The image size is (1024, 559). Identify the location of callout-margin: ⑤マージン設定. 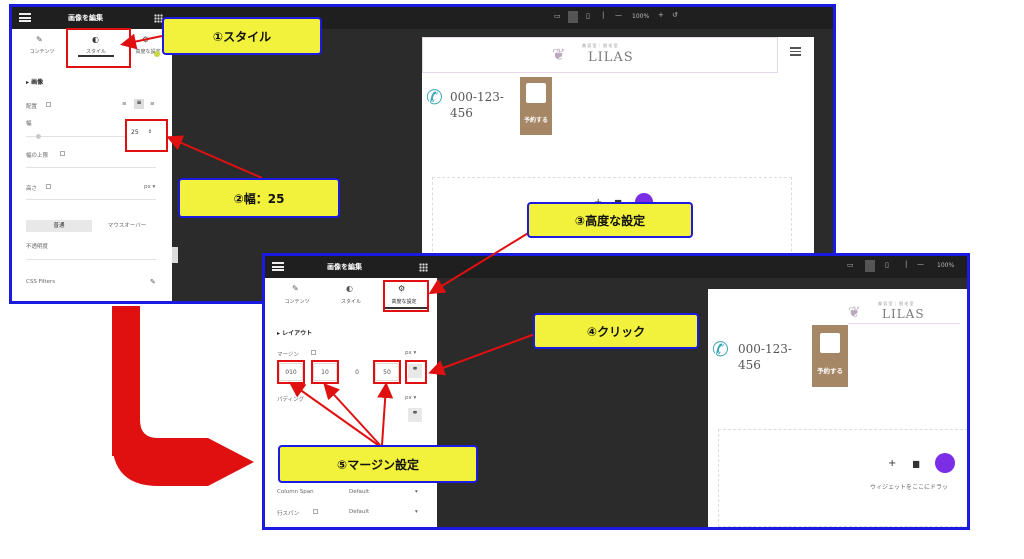
(378, 464).